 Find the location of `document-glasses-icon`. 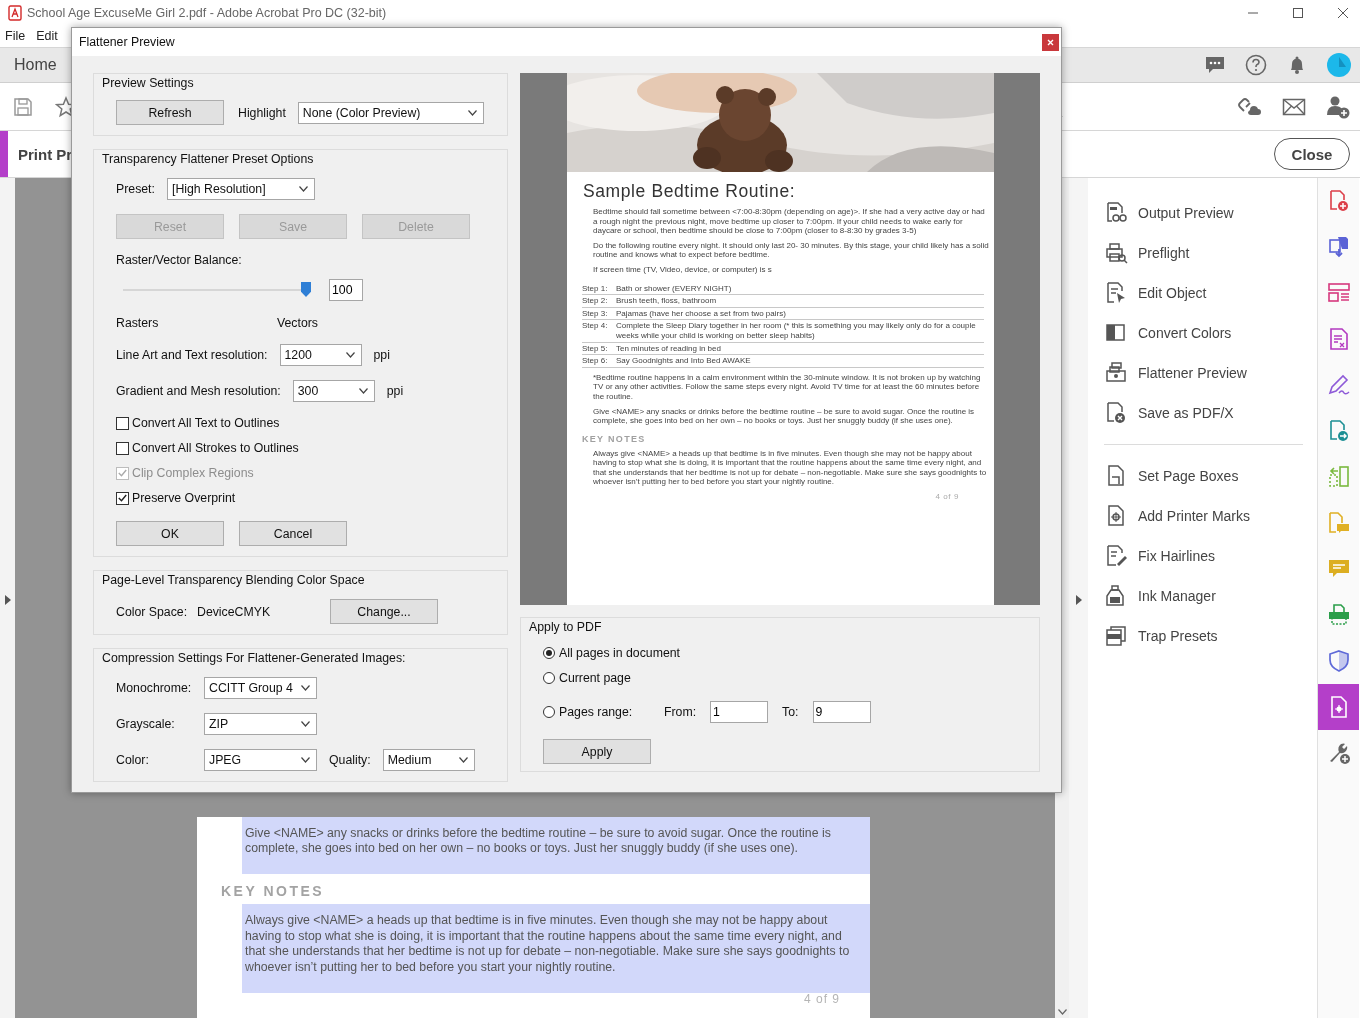

document-glasses-icon is located at coordinates (1116, 213).